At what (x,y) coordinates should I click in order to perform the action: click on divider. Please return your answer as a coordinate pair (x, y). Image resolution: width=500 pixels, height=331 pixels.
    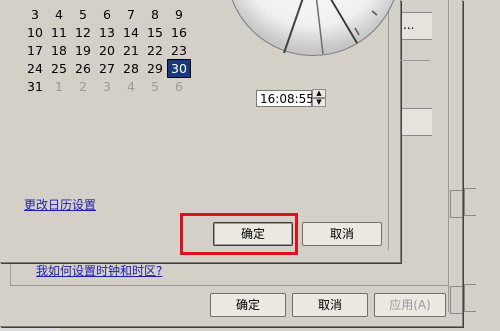
    Looking at the image, I should click on (415, 60).